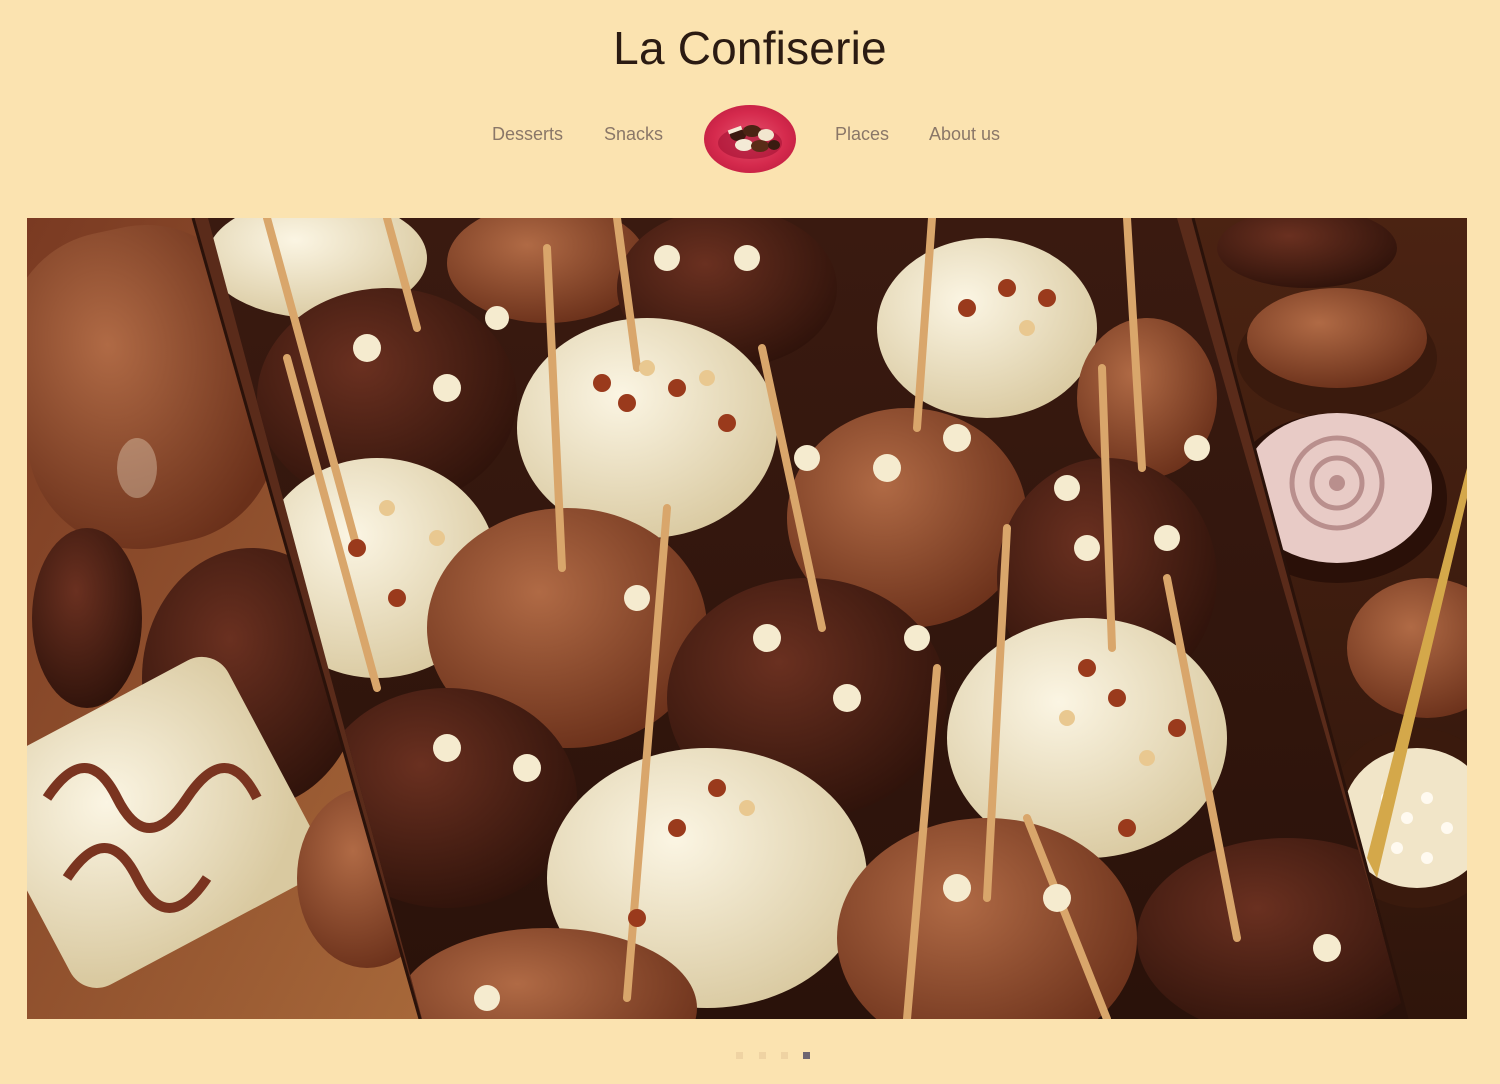  What do you see at coordinates (806, 1055) in the screenshot?
I see `slider-dot-4-active` at bounding box center [806, 1055].